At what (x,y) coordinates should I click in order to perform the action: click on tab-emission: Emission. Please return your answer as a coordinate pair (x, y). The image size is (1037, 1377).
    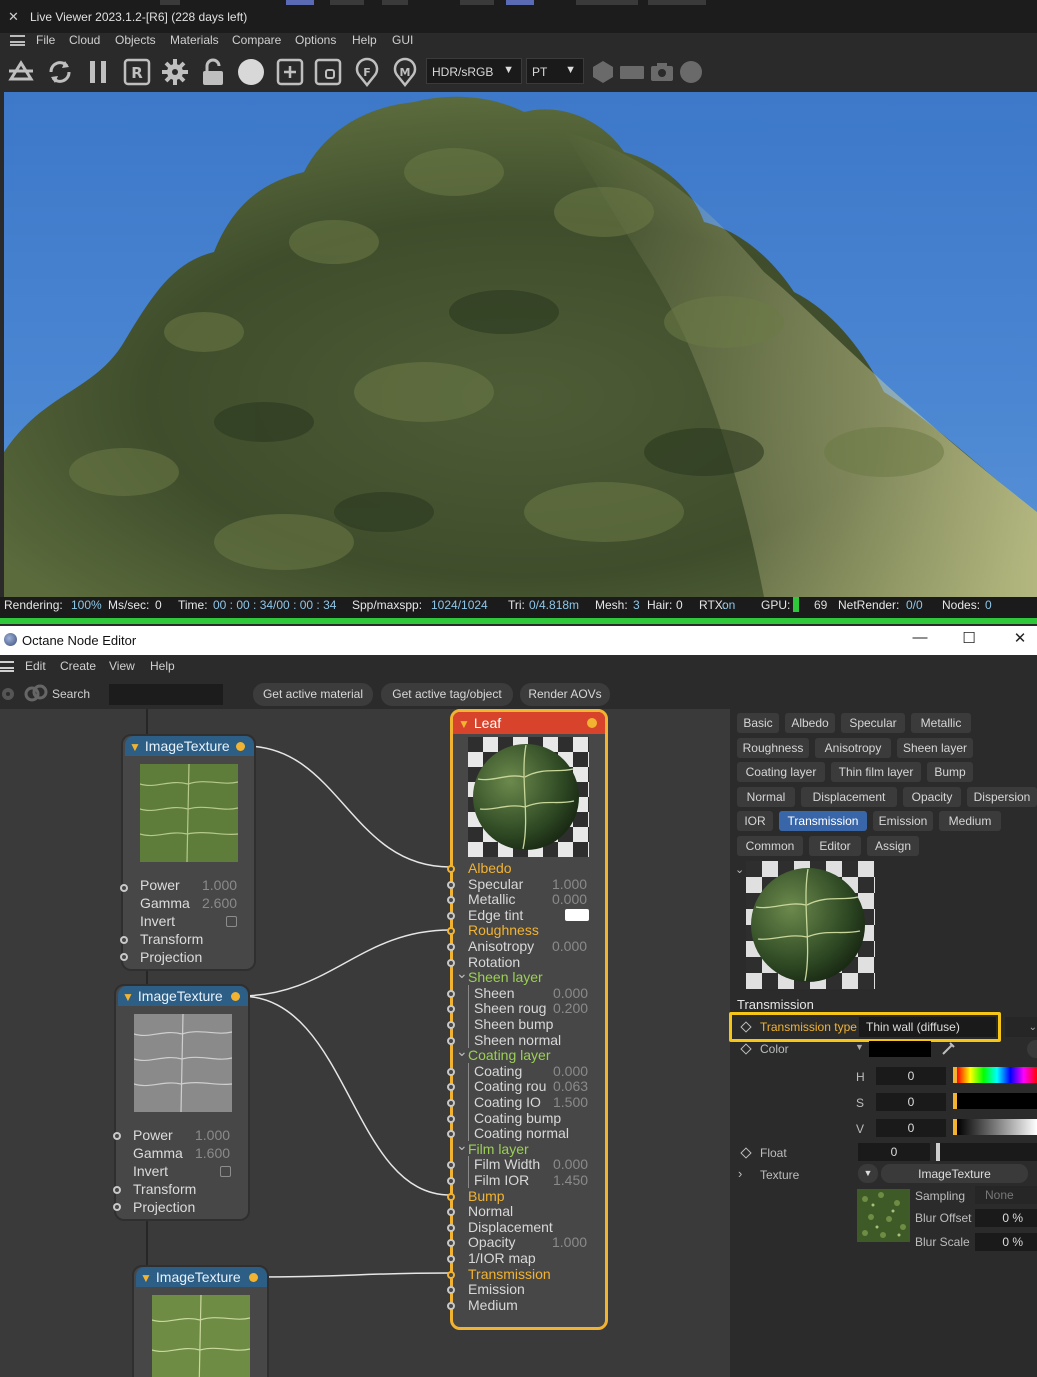
    Looking at the image, I should click on (903, 821).